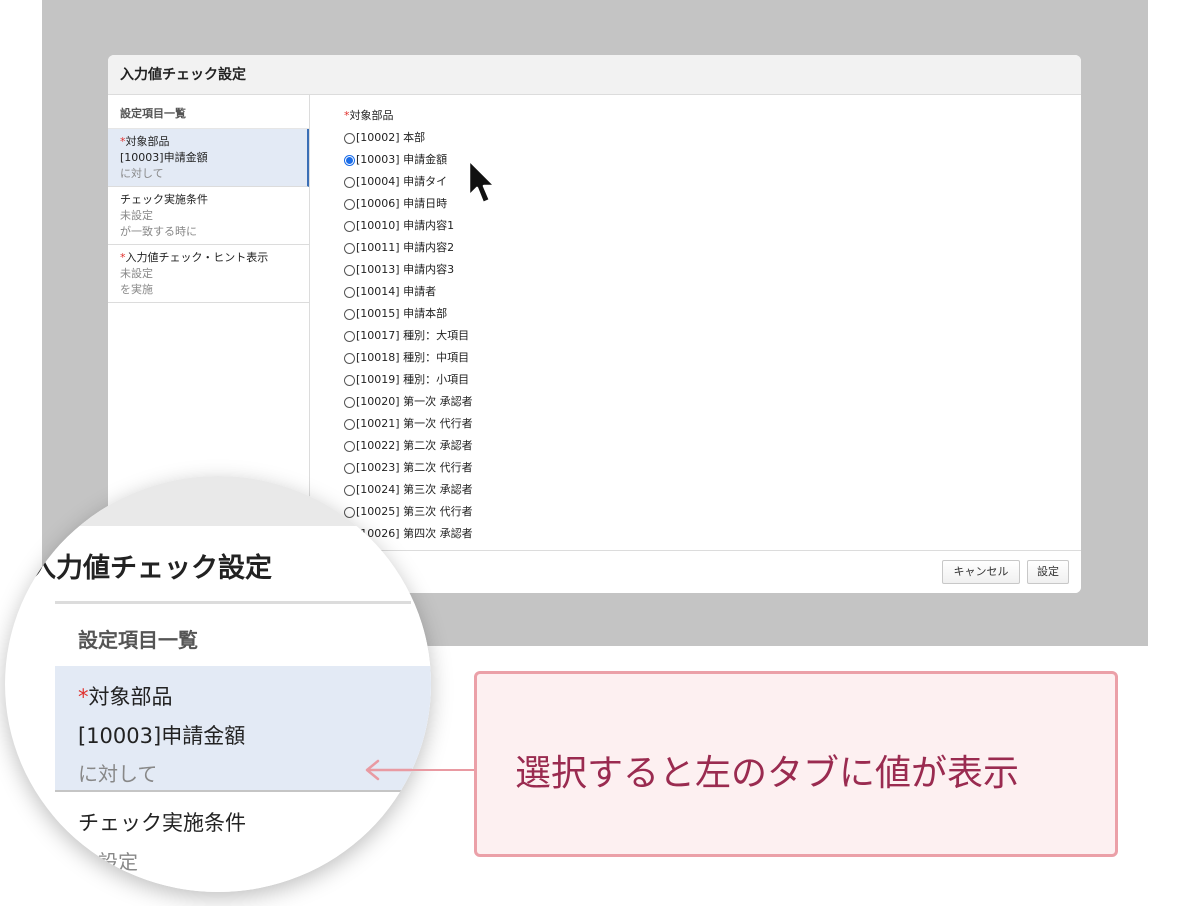  What do you see at coordinates (413, 357) in the screenshot?
I see `part-option-label: [10018] 種別：中項目` at bounding box center [413, 357].